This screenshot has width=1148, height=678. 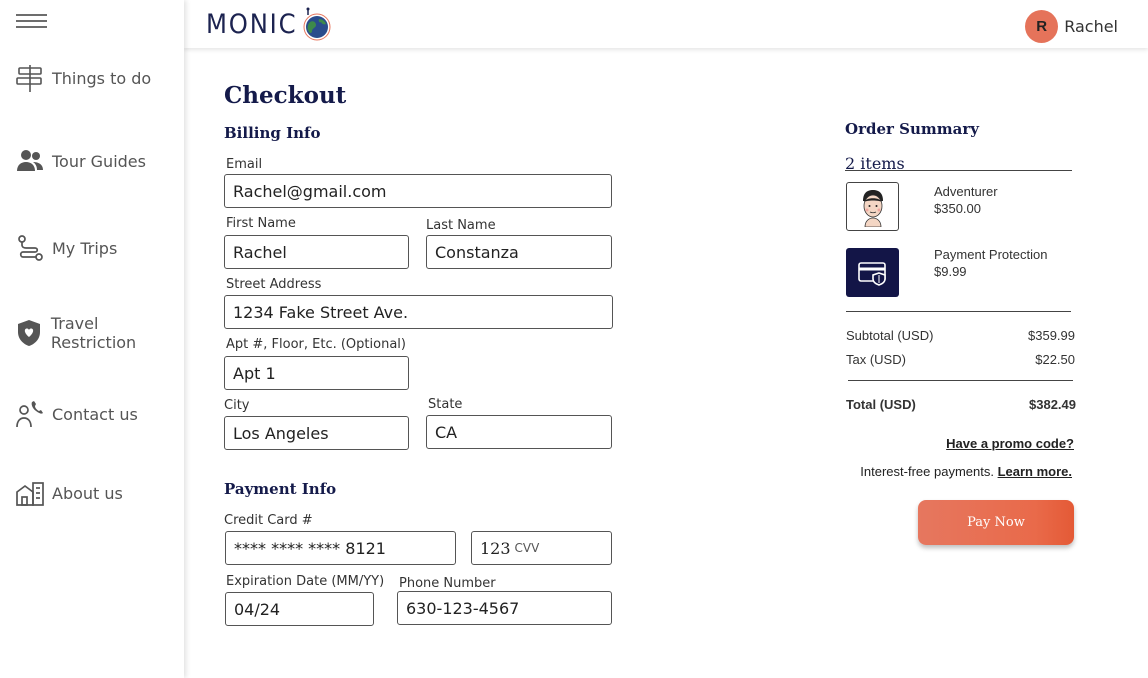 I want to click on payment-protection-thumbnail, so click(x=872, y=272).